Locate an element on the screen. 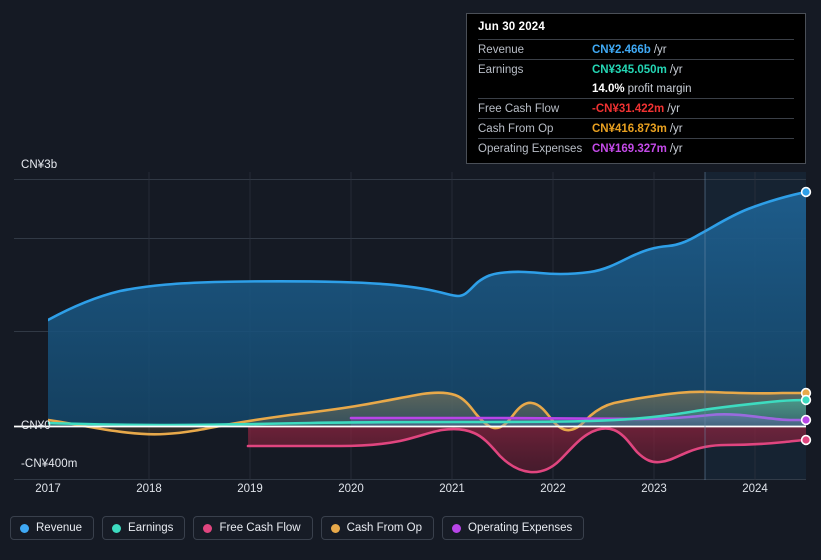 The image size is (821, 560). tooltip-row-operating-expenses: Operating Expenses CN¥169.327m /yr is located at coordinates (636, 148).